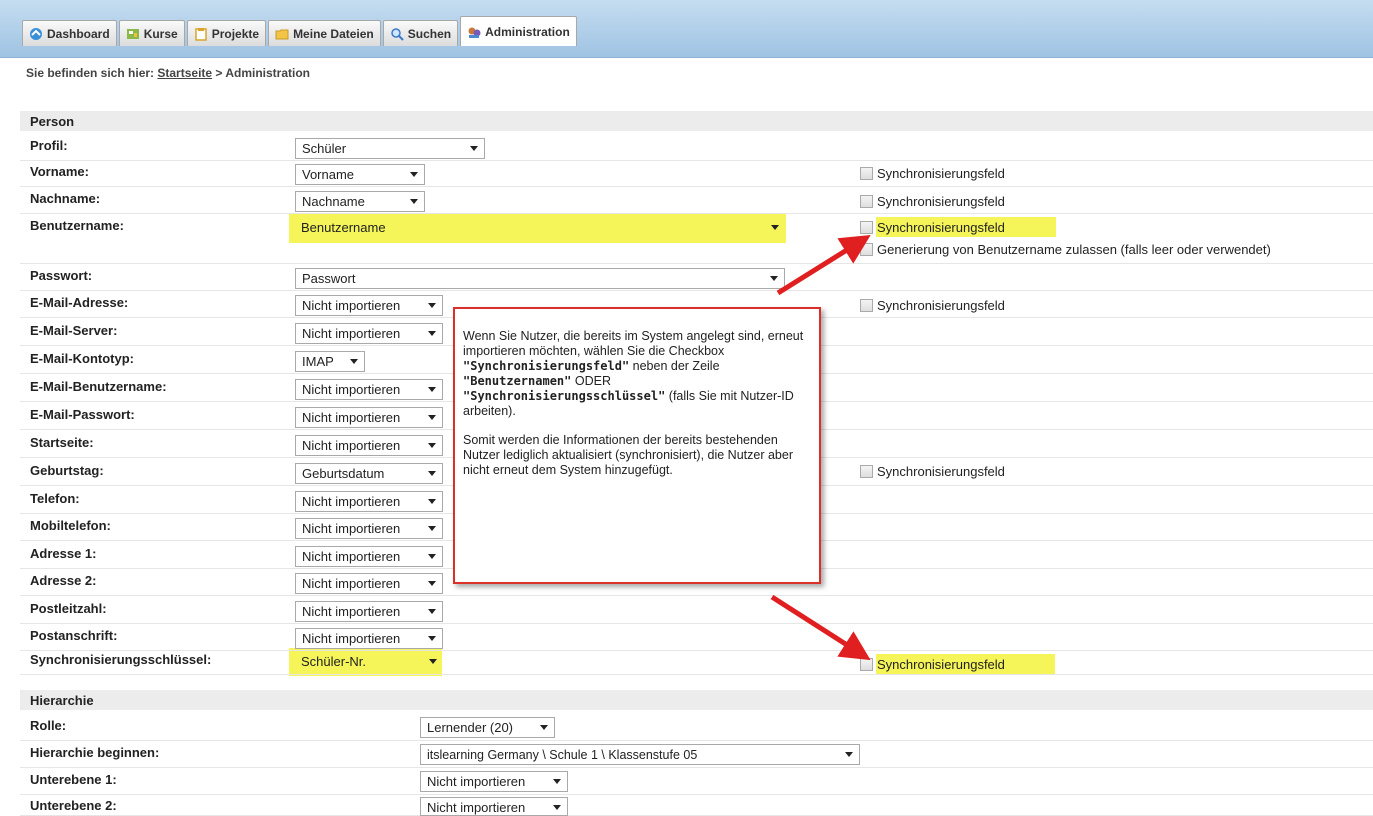  Describe the element at coordinates (328, 174) in the screenshot. I see `select-value: Vorname` at that location.